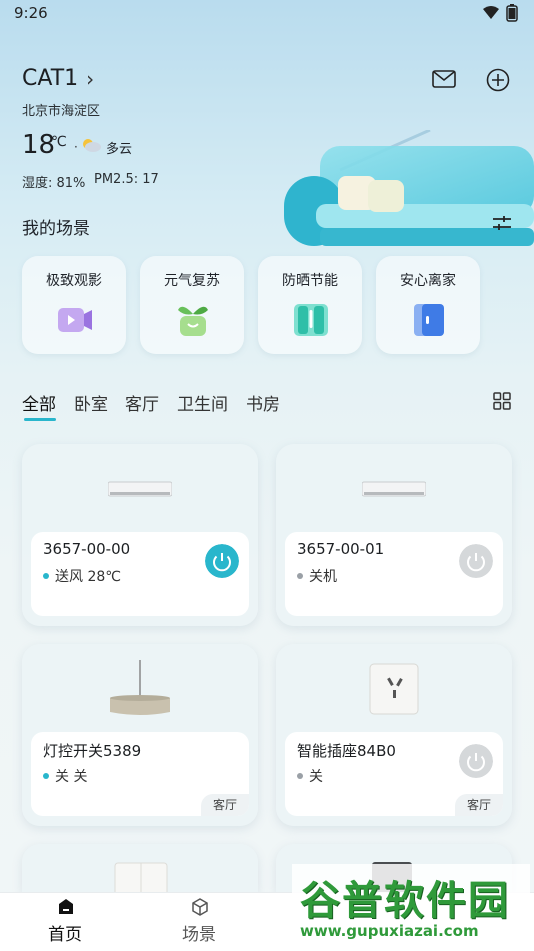  What do you see at coordinates (267, 14) in the screenshot?
I see `status-bar` at bounding box center [267, 14].